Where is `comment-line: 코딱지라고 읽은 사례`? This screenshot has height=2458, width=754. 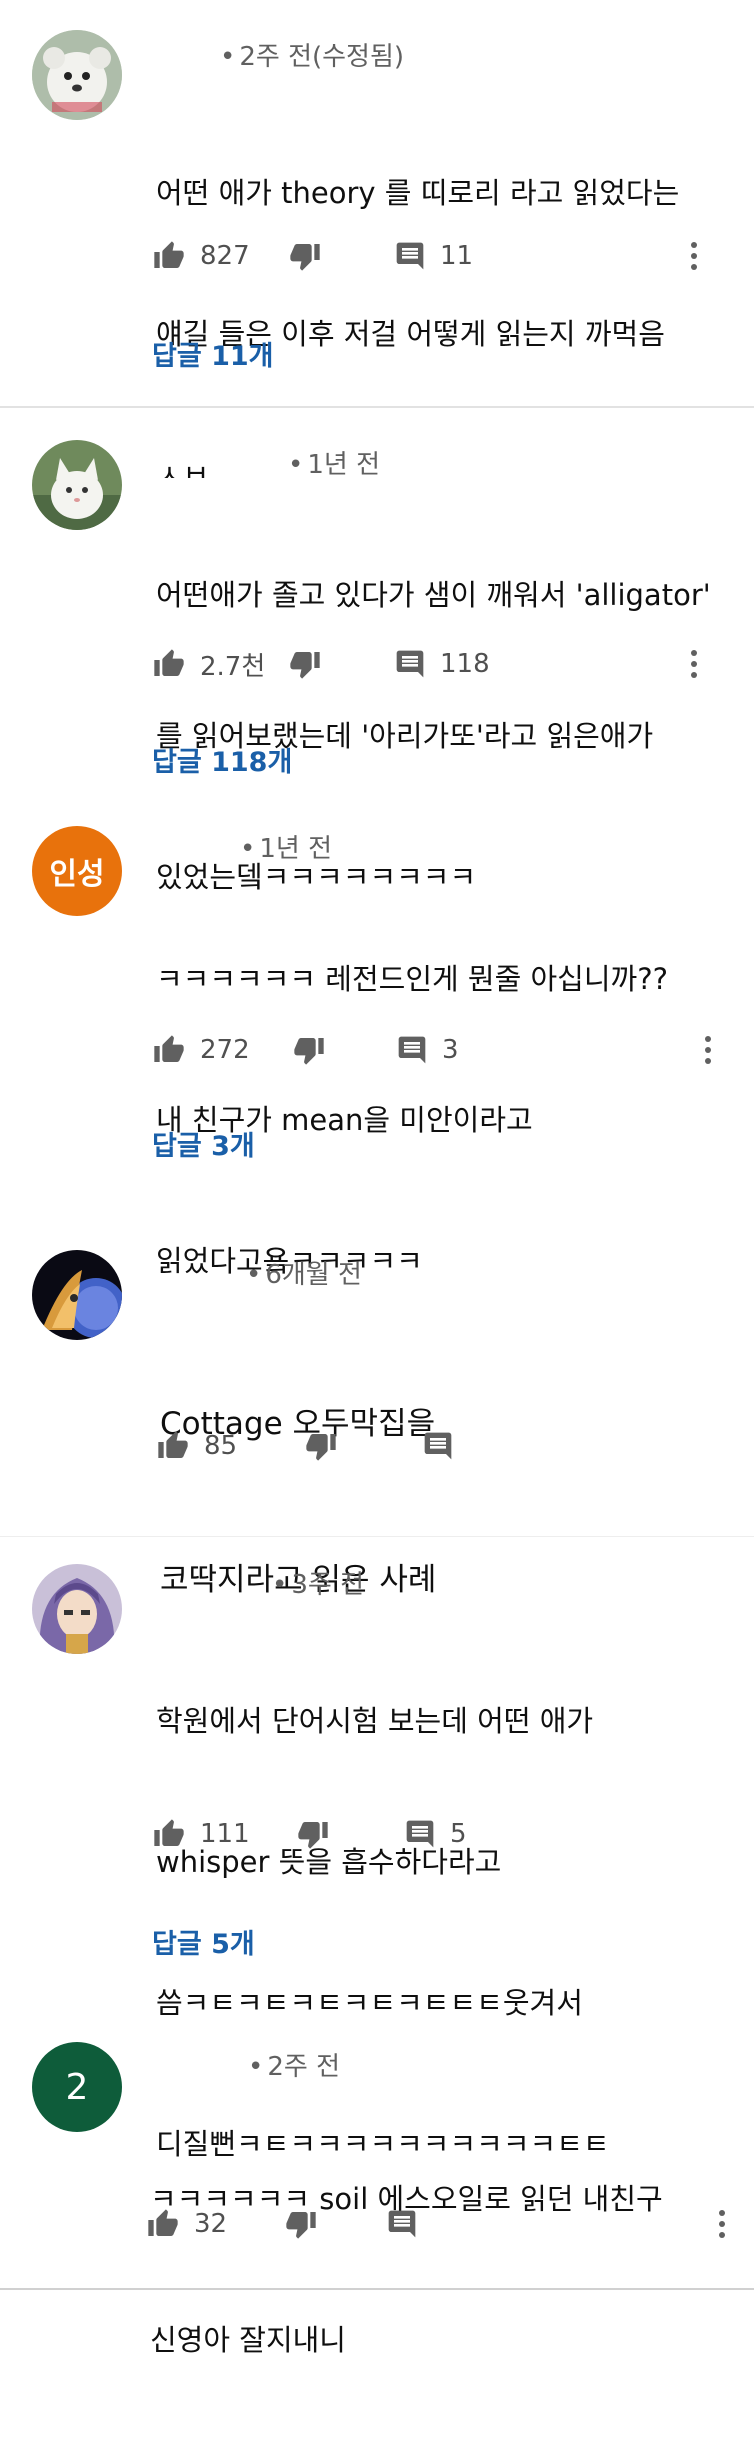 comment-line: 코딱지라고 읽은 사례 is located at coordinates (298, 1580).